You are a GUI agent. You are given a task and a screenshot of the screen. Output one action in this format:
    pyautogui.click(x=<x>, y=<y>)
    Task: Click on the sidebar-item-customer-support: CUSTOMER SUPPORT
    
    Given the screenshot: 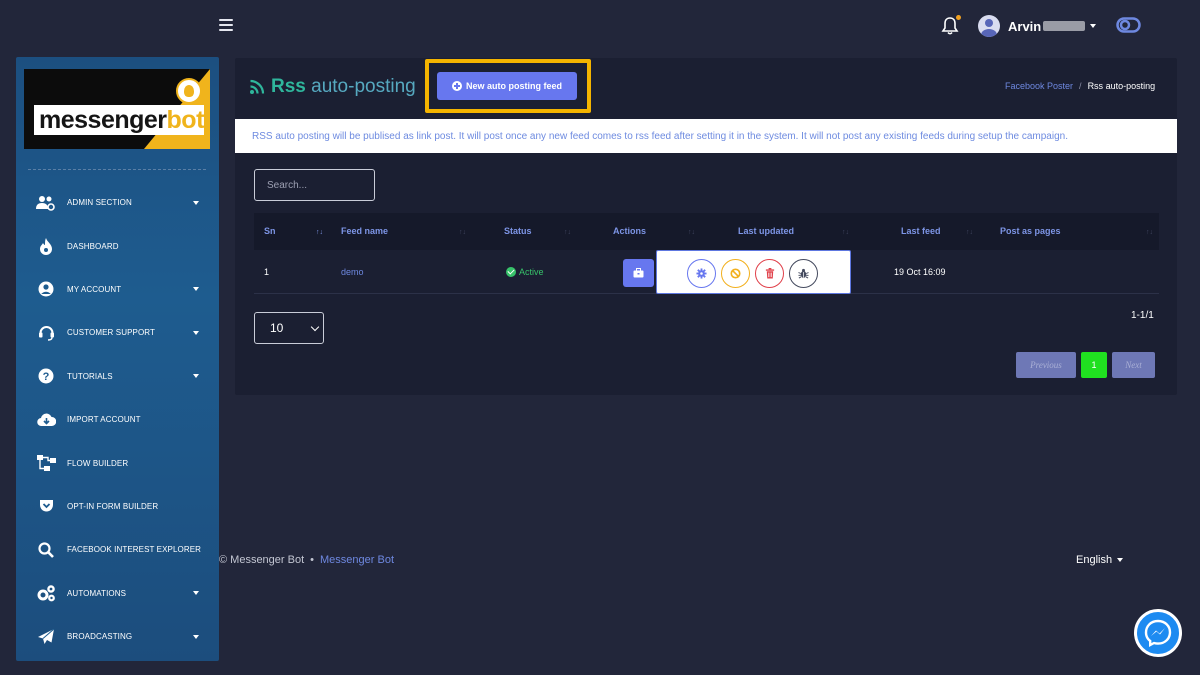 What is the action you would take?
    pyautogui.click(x=117, y=332)
    